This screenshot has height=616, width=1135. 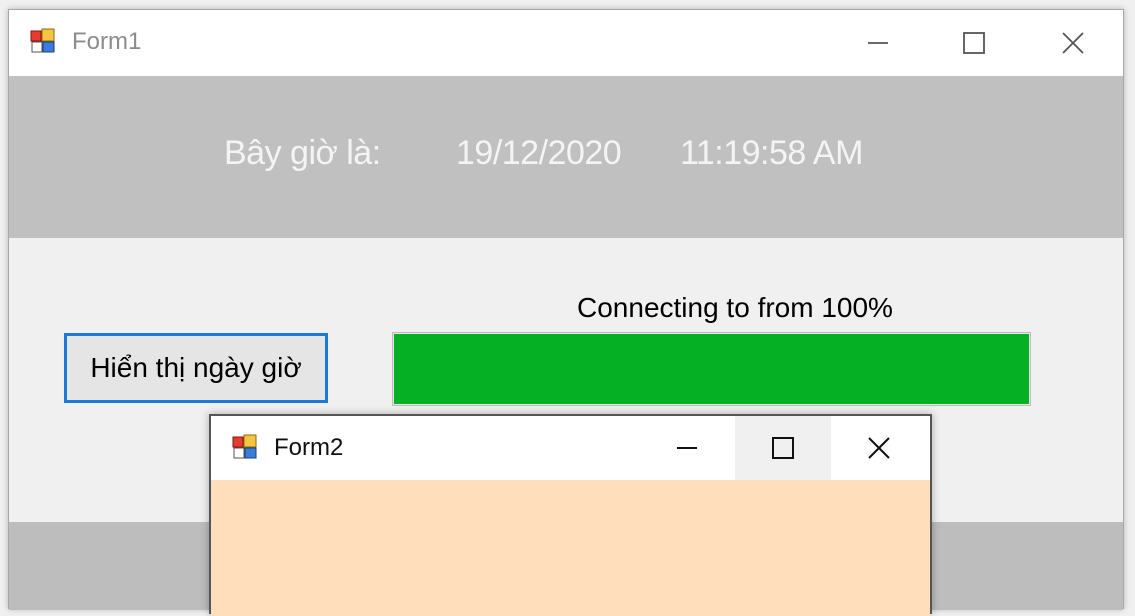 I want to click on form2-minimize-button, so click(x=687, y=448).